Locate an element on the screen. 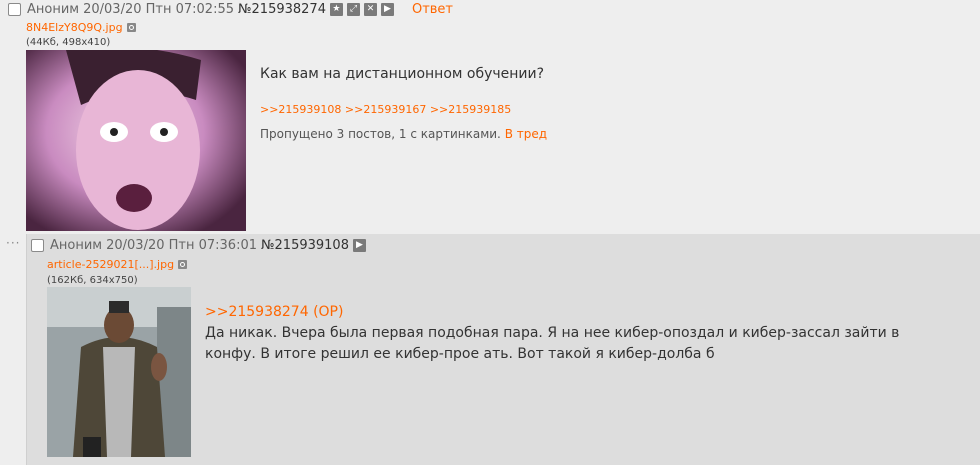  hide-icon: ✕ is located at coordinates (370, 9).